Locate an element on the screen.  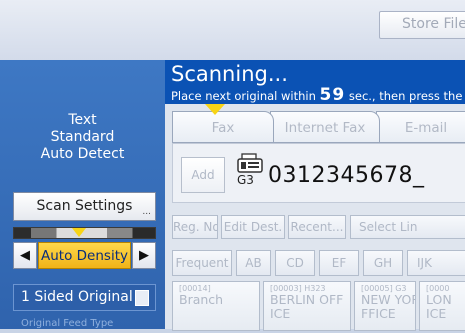
destination-name: NEW YORK O is located at coordinates (388, 299).